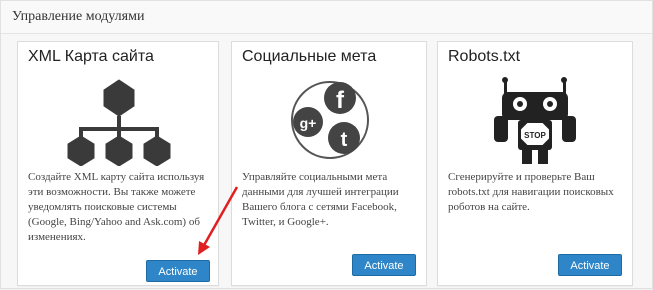  Describe the element at coordinates (309, 56) in the screenshot. I see `module-title: Социальные мета` at that location.